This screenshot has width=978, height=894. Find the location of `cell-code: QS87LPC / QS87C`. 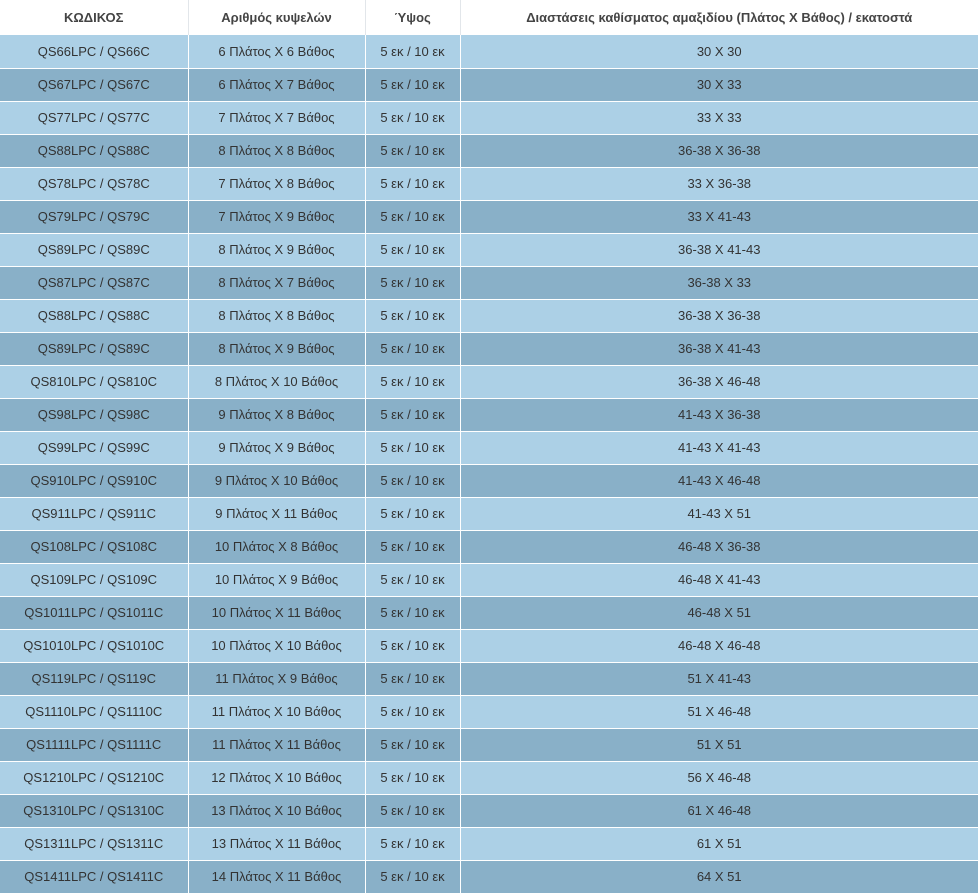

cell-code: QS87LPC / QS87C is located at coordinates (94, 283).